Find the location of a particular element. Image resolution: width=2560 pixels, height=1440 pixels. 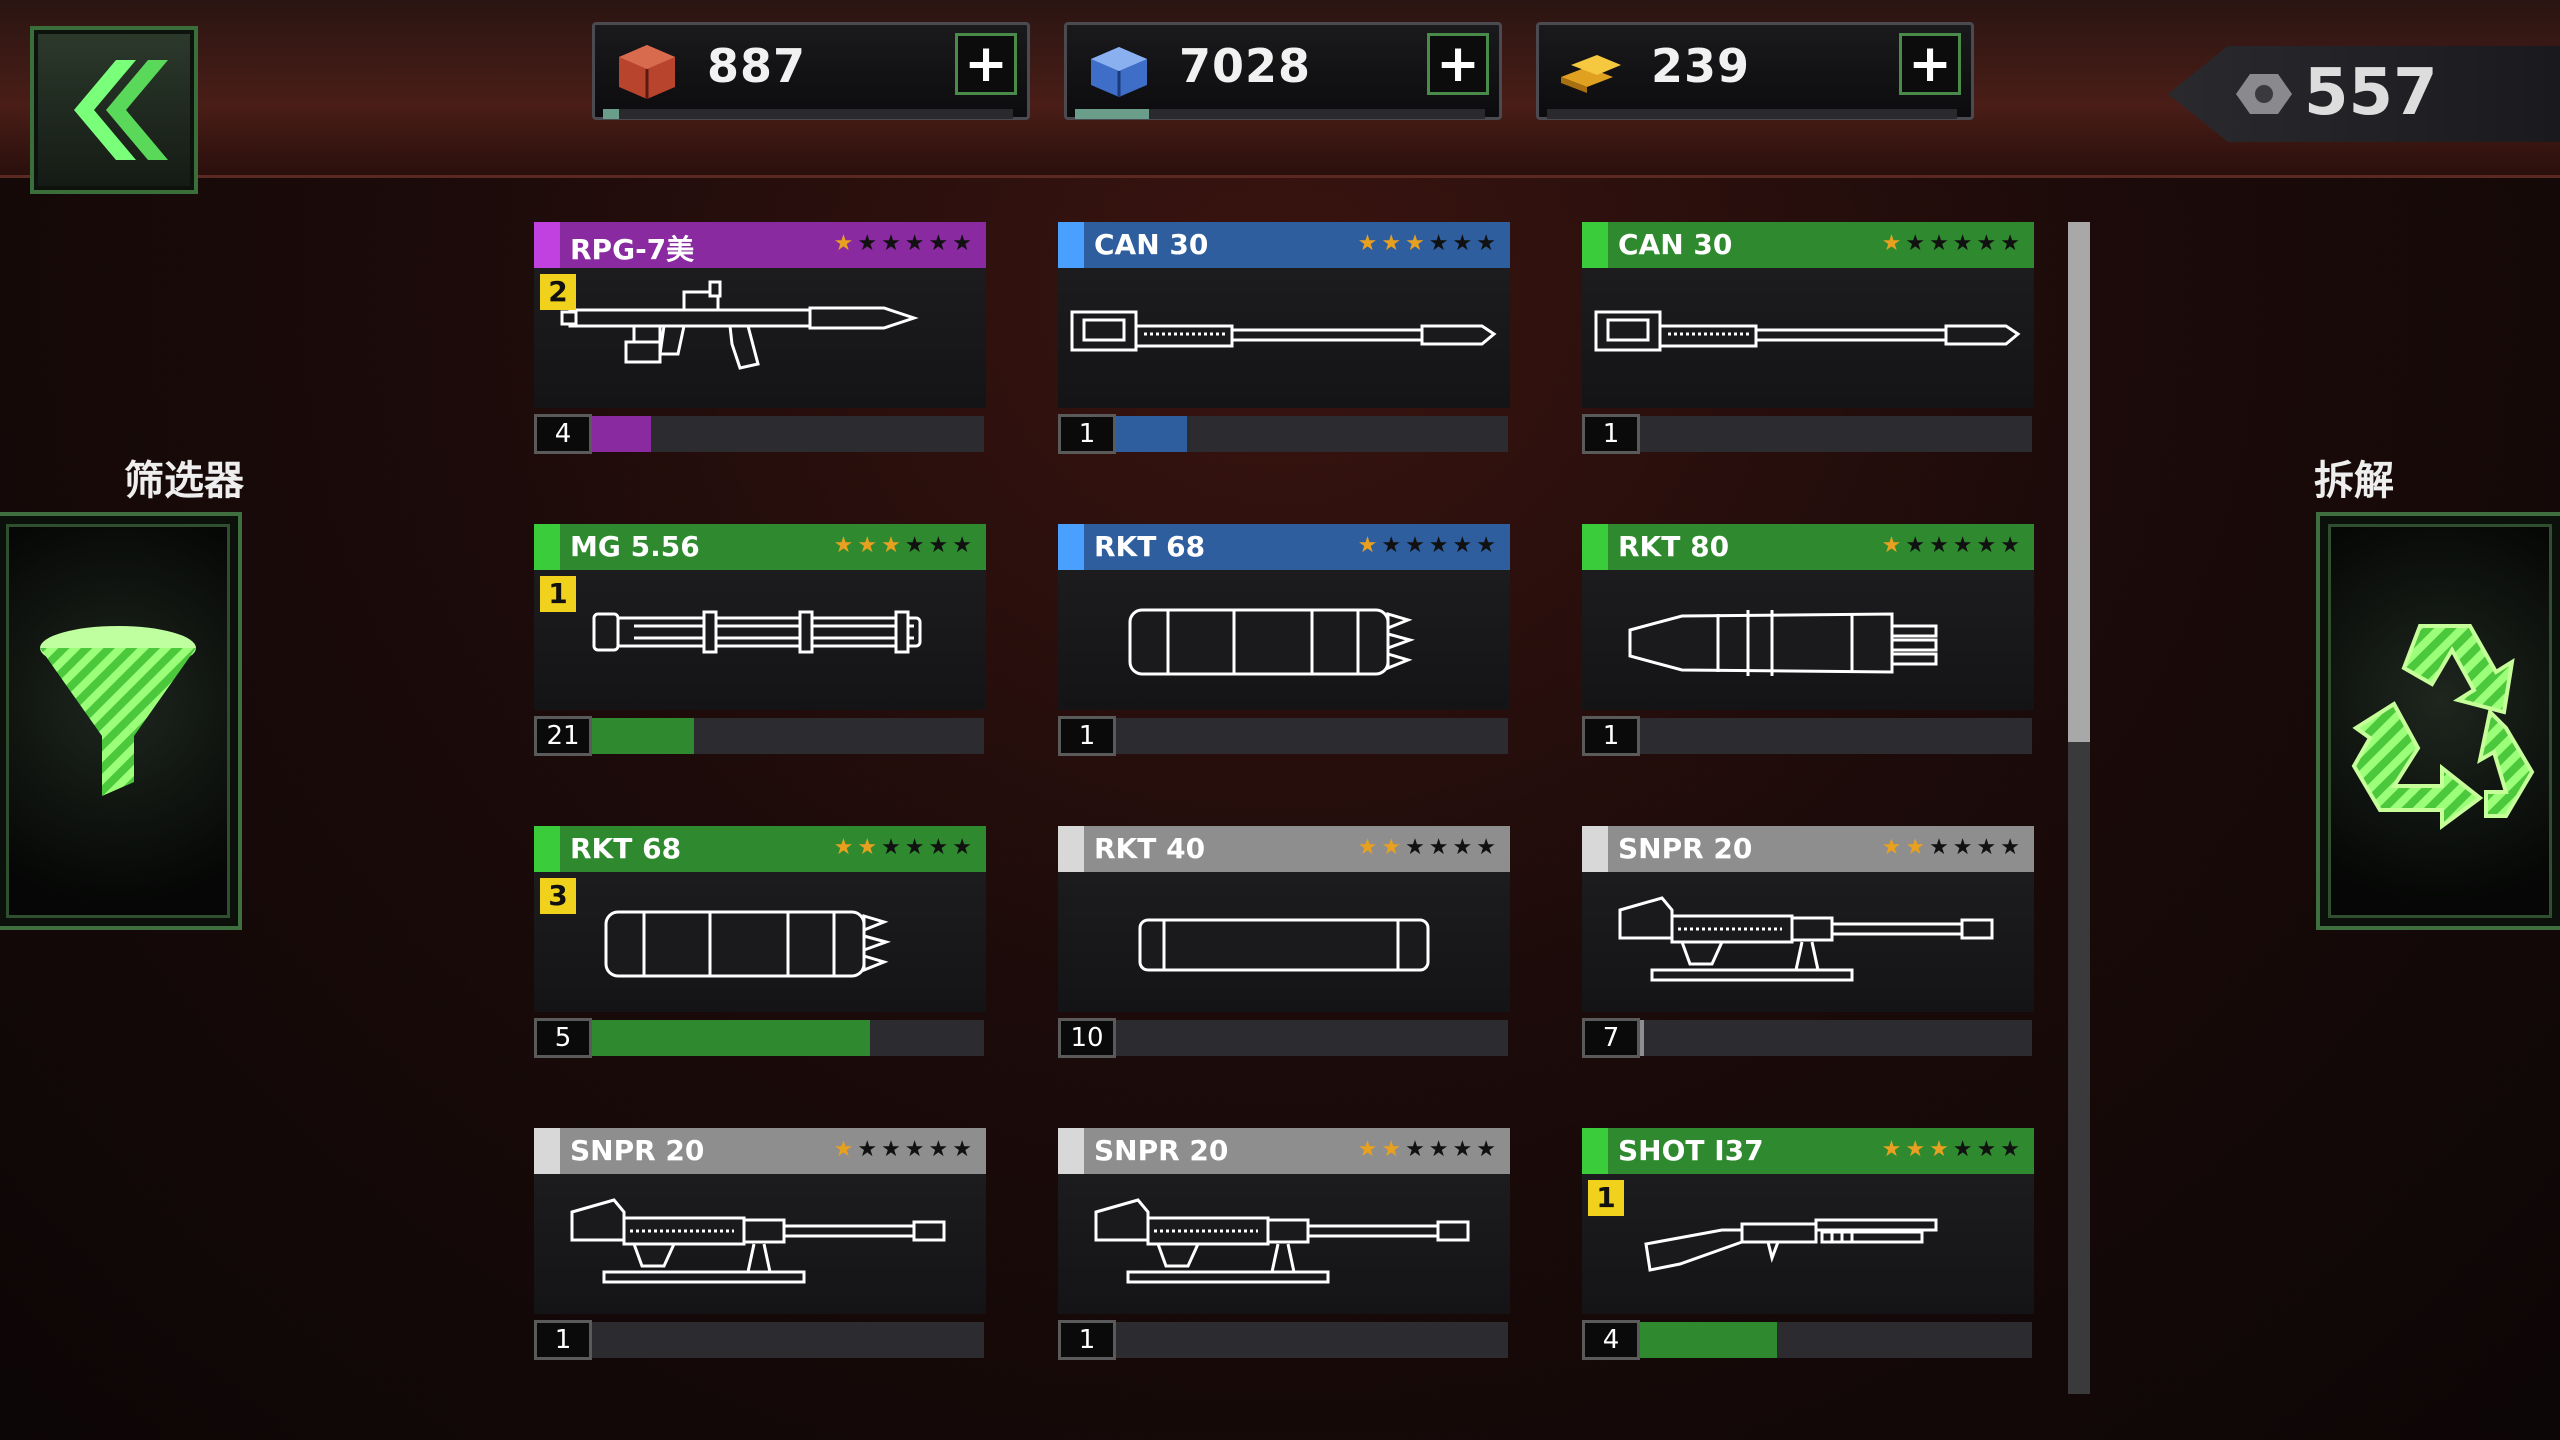

weapon-card: RPG-7美 ★ ★ ★ ★ ★ ★ 2 4 is located at coordinates (760, 340).